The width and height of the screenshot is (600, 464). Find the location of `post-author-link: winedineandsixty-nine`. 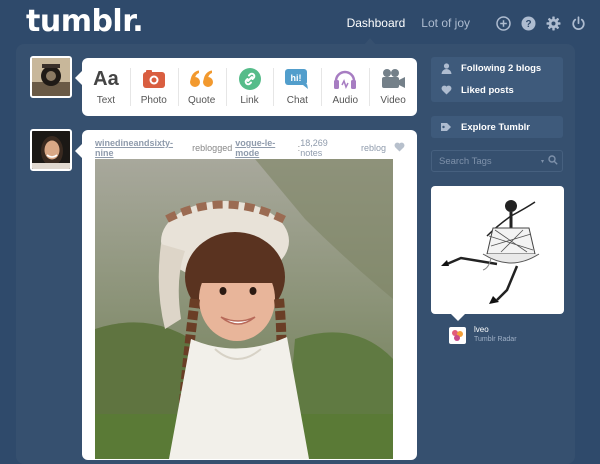

post-author-link: winedineandsixty-nine is located at coordinates (142, 148).